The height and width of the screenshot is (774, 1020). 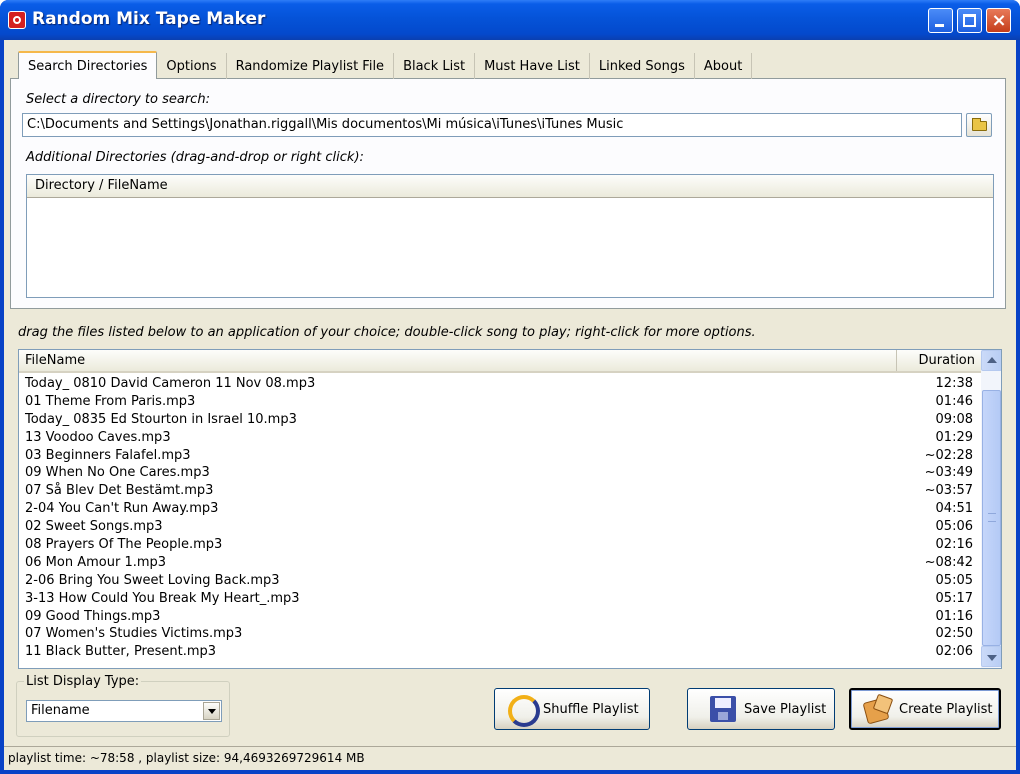 I want to click on minimize-button, so click(x=940, y=20).